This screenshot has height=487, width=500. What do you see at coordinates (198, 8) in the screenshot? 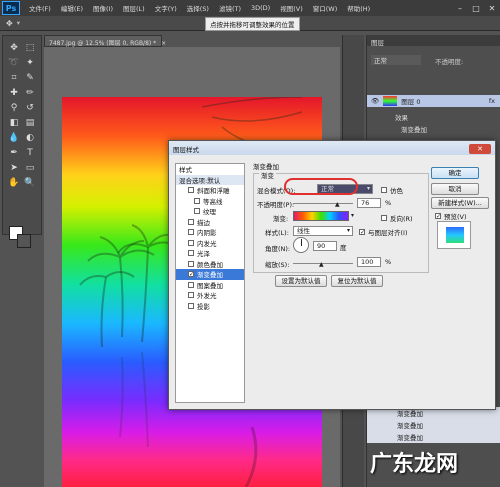
I see `menu-select: 选择(S)` at bounding box center [198, 8].